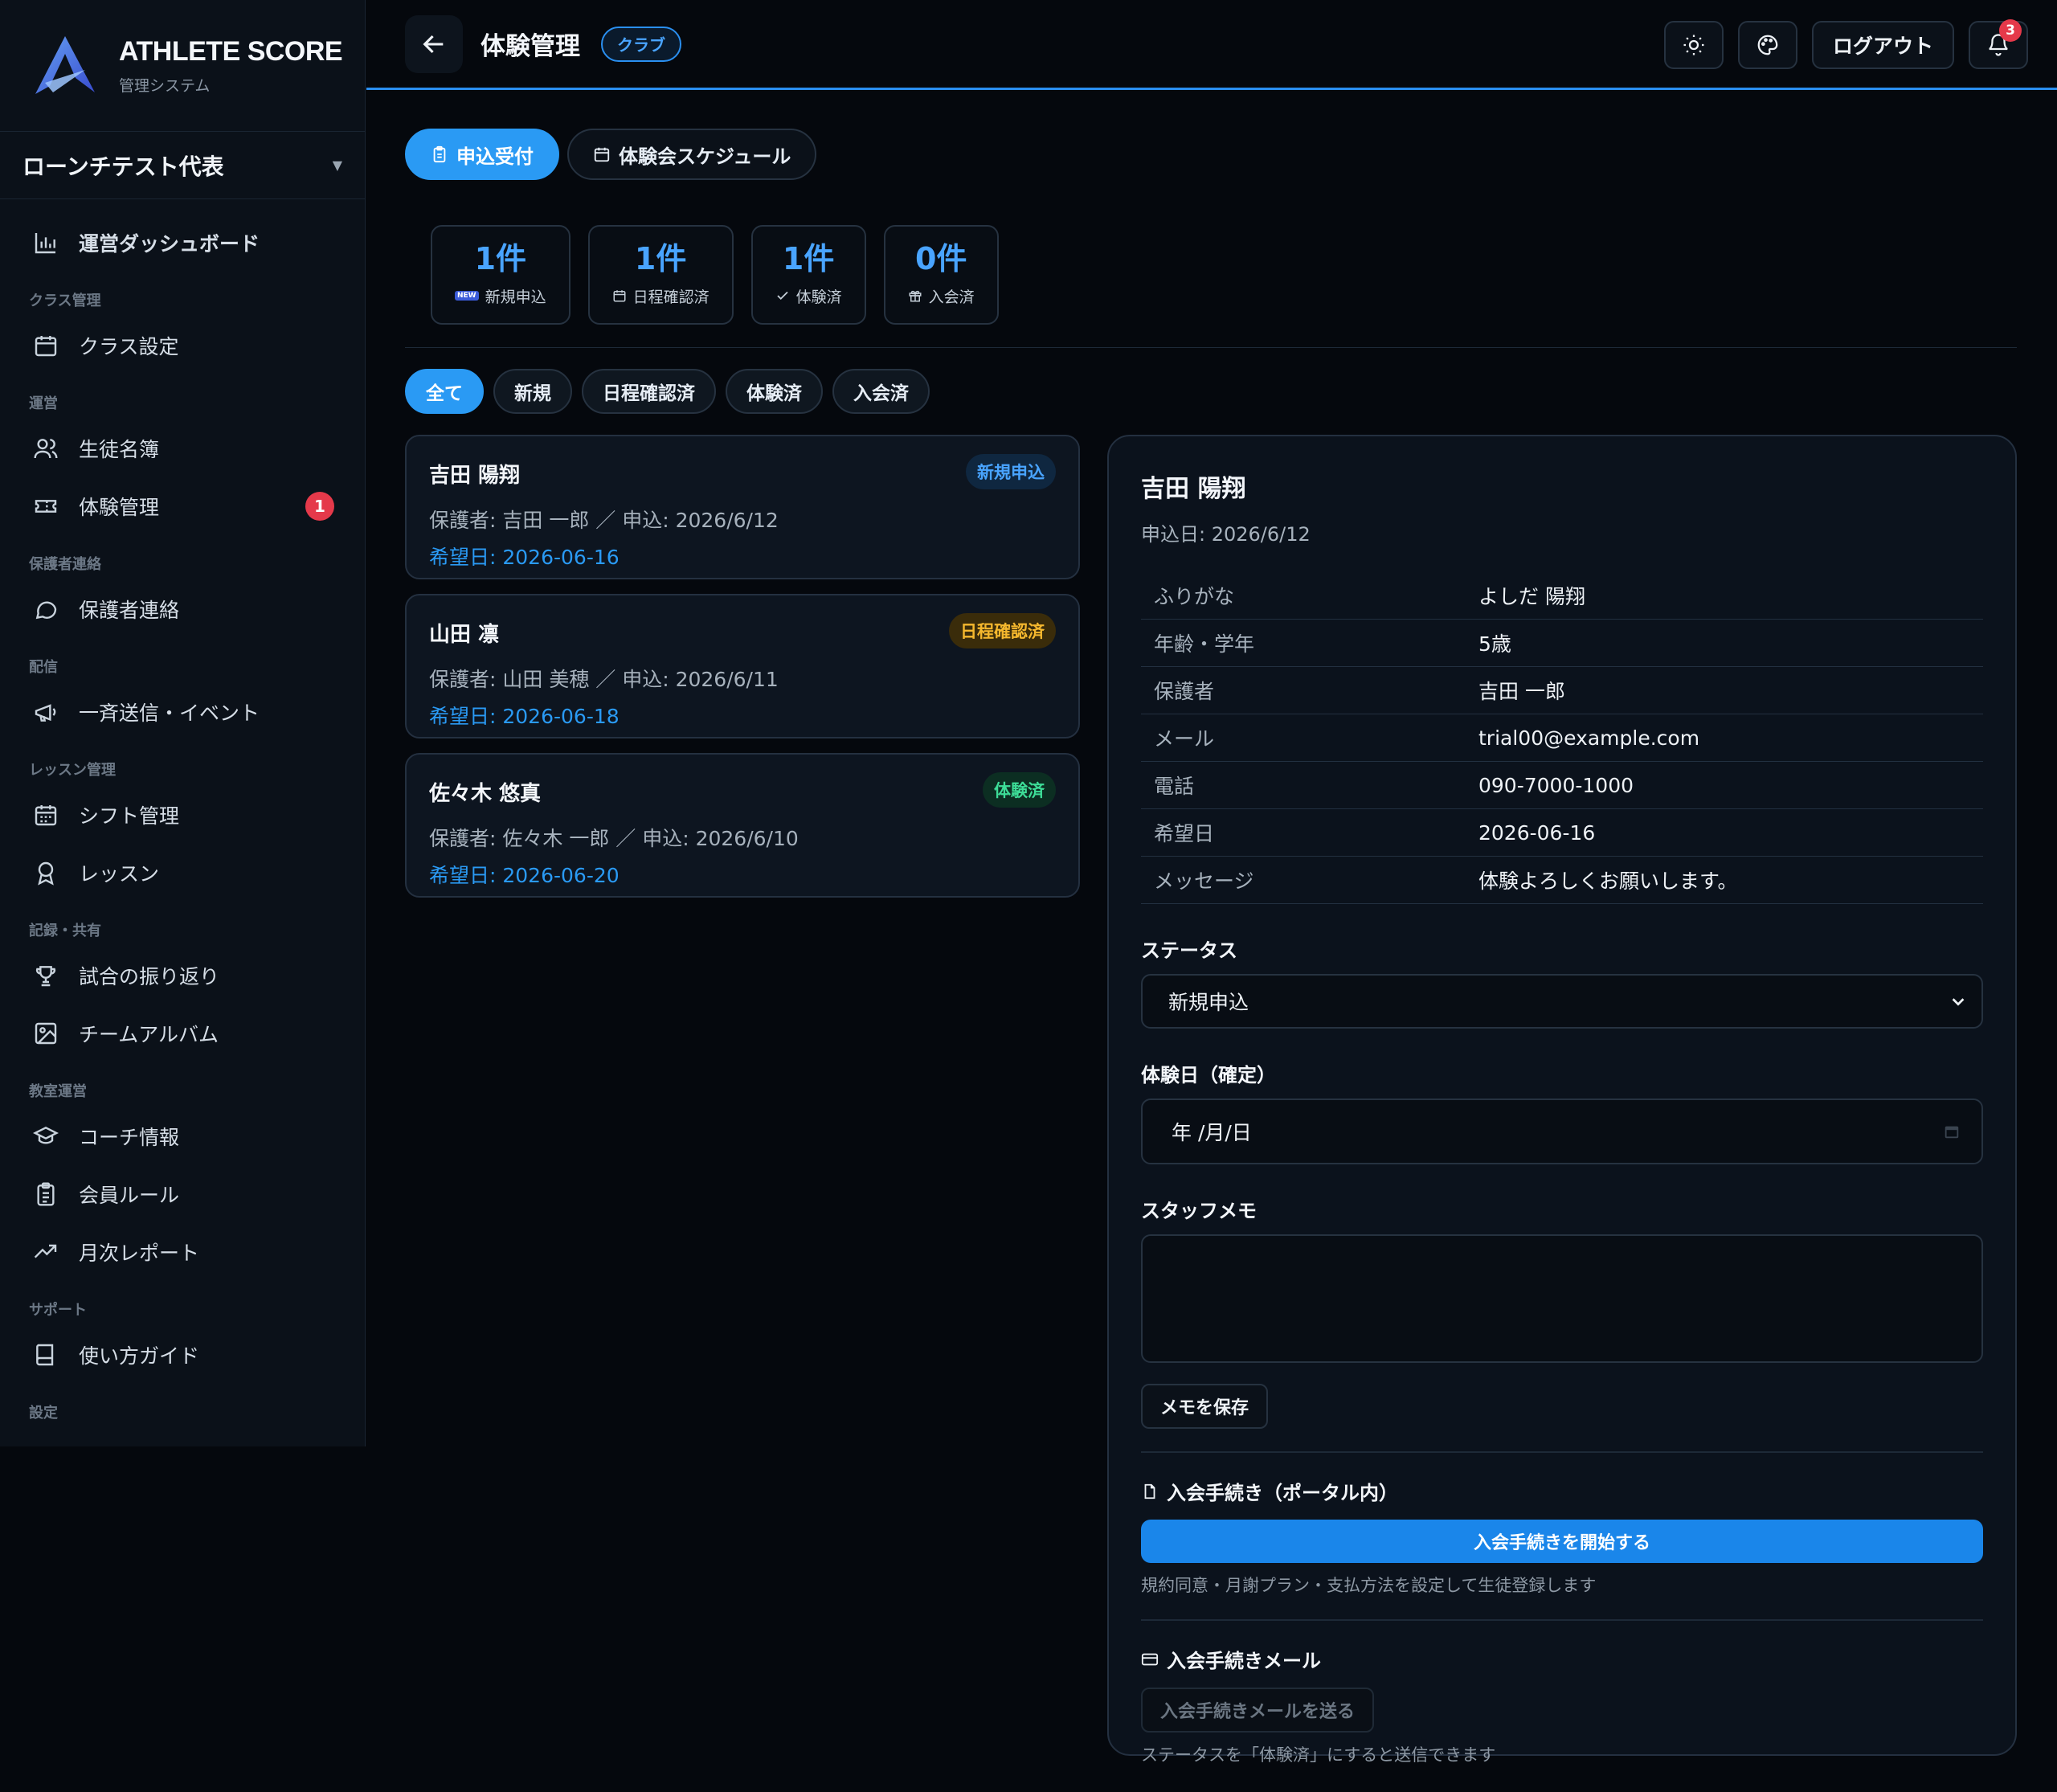 Image resolution: width=2057 pixels, height=1792 pixels. Describe the element at coordinates (1882, 45) in the screenshot. I see `logout-button: ログアウト` at that location.